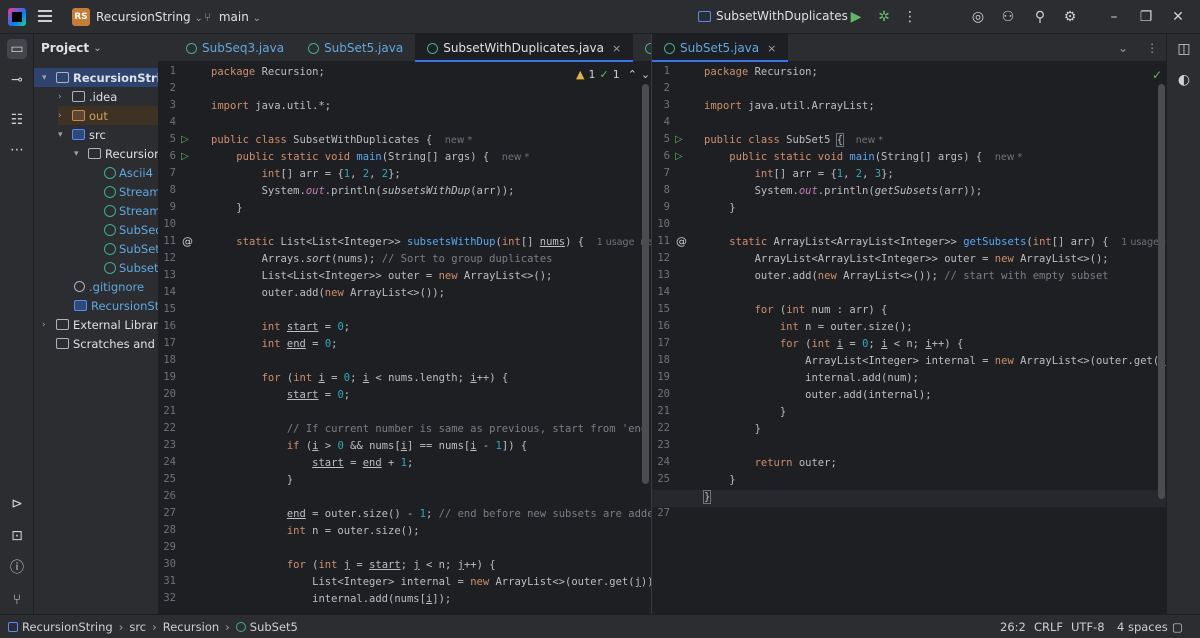 The image size is (1200, 638). What do you see at coordinates (1142, 627) in the screenshot?
I see `indent-setting: 4 spaces` at bounding box center [1142, 627].